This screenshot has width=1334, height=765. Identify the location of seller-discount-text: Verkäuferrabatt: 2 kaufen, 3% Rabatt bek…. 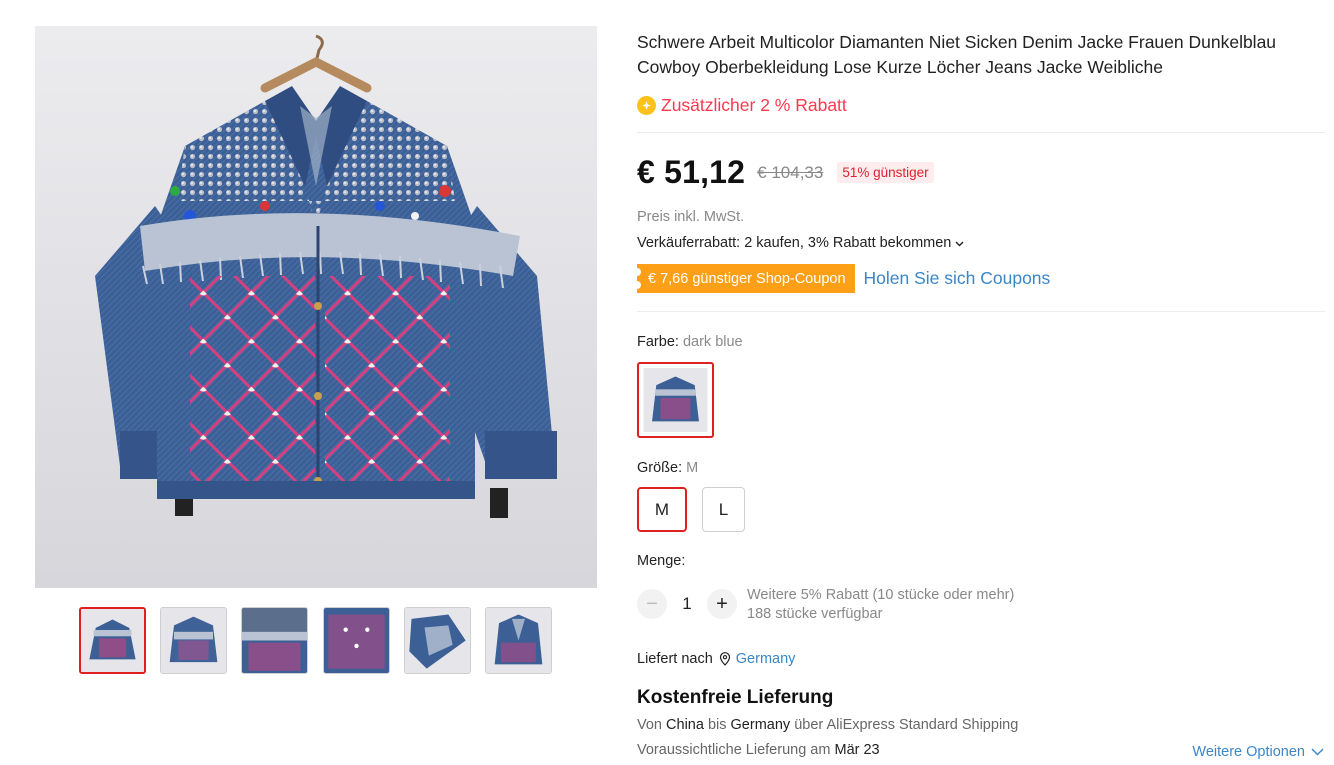
(794, 243).